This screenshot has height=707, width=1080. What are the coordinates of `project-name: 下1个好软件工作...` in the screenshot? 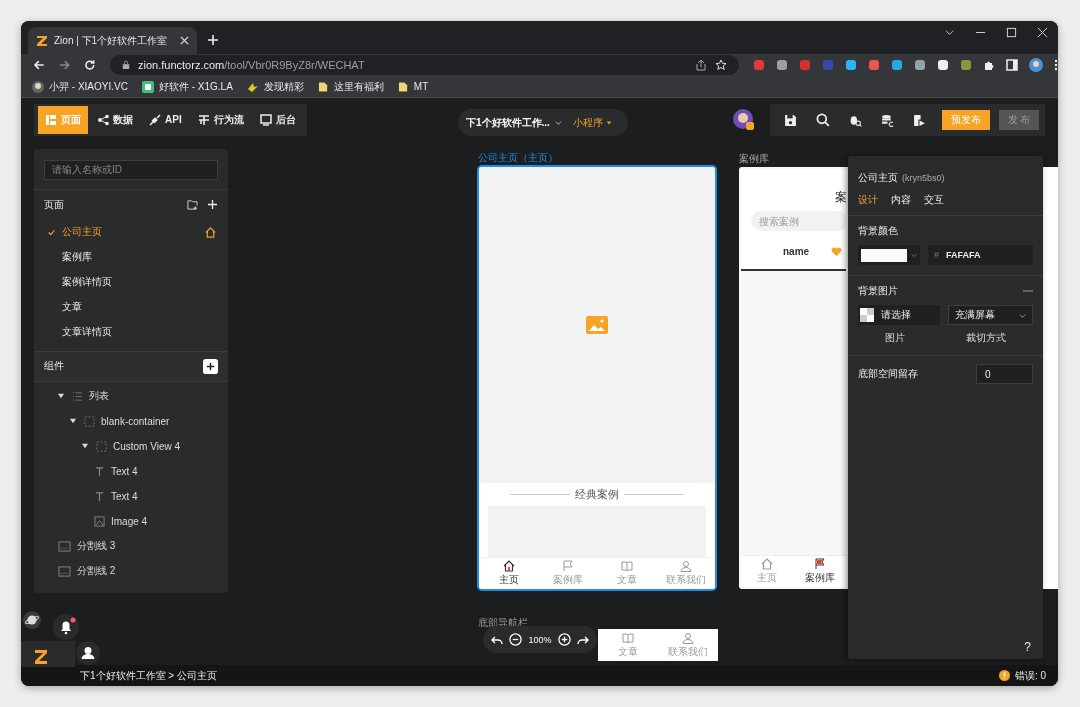 It's located at (508, 122).